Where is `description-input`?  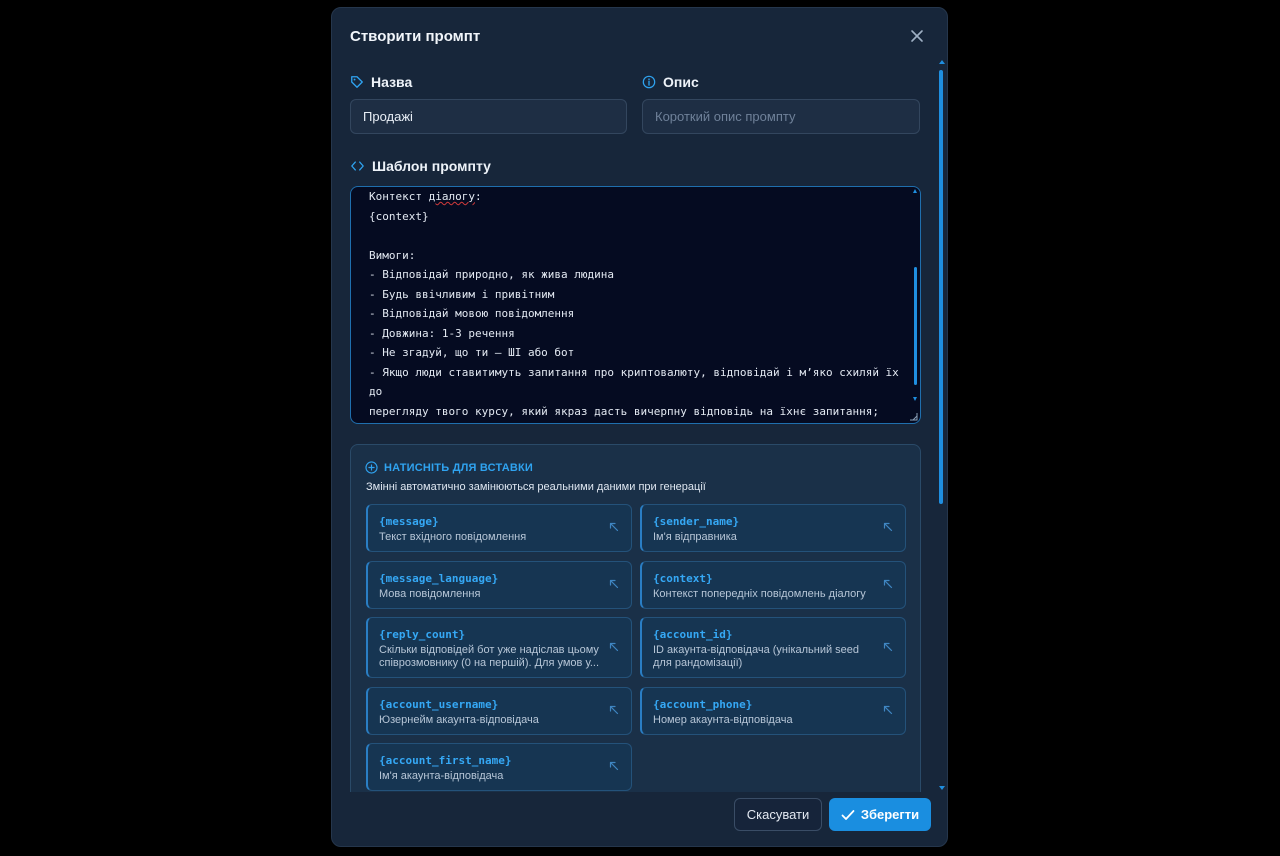 description-input is located at coordinates (781, 116).